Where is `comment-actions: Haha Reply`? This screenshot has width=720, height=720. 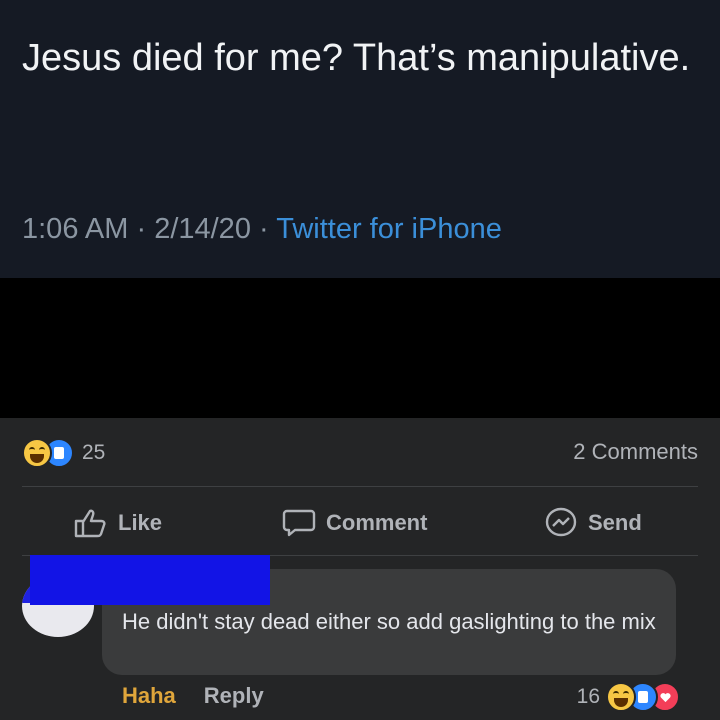 comment-actions: Haha Reply is located at coordinates (193, 696).